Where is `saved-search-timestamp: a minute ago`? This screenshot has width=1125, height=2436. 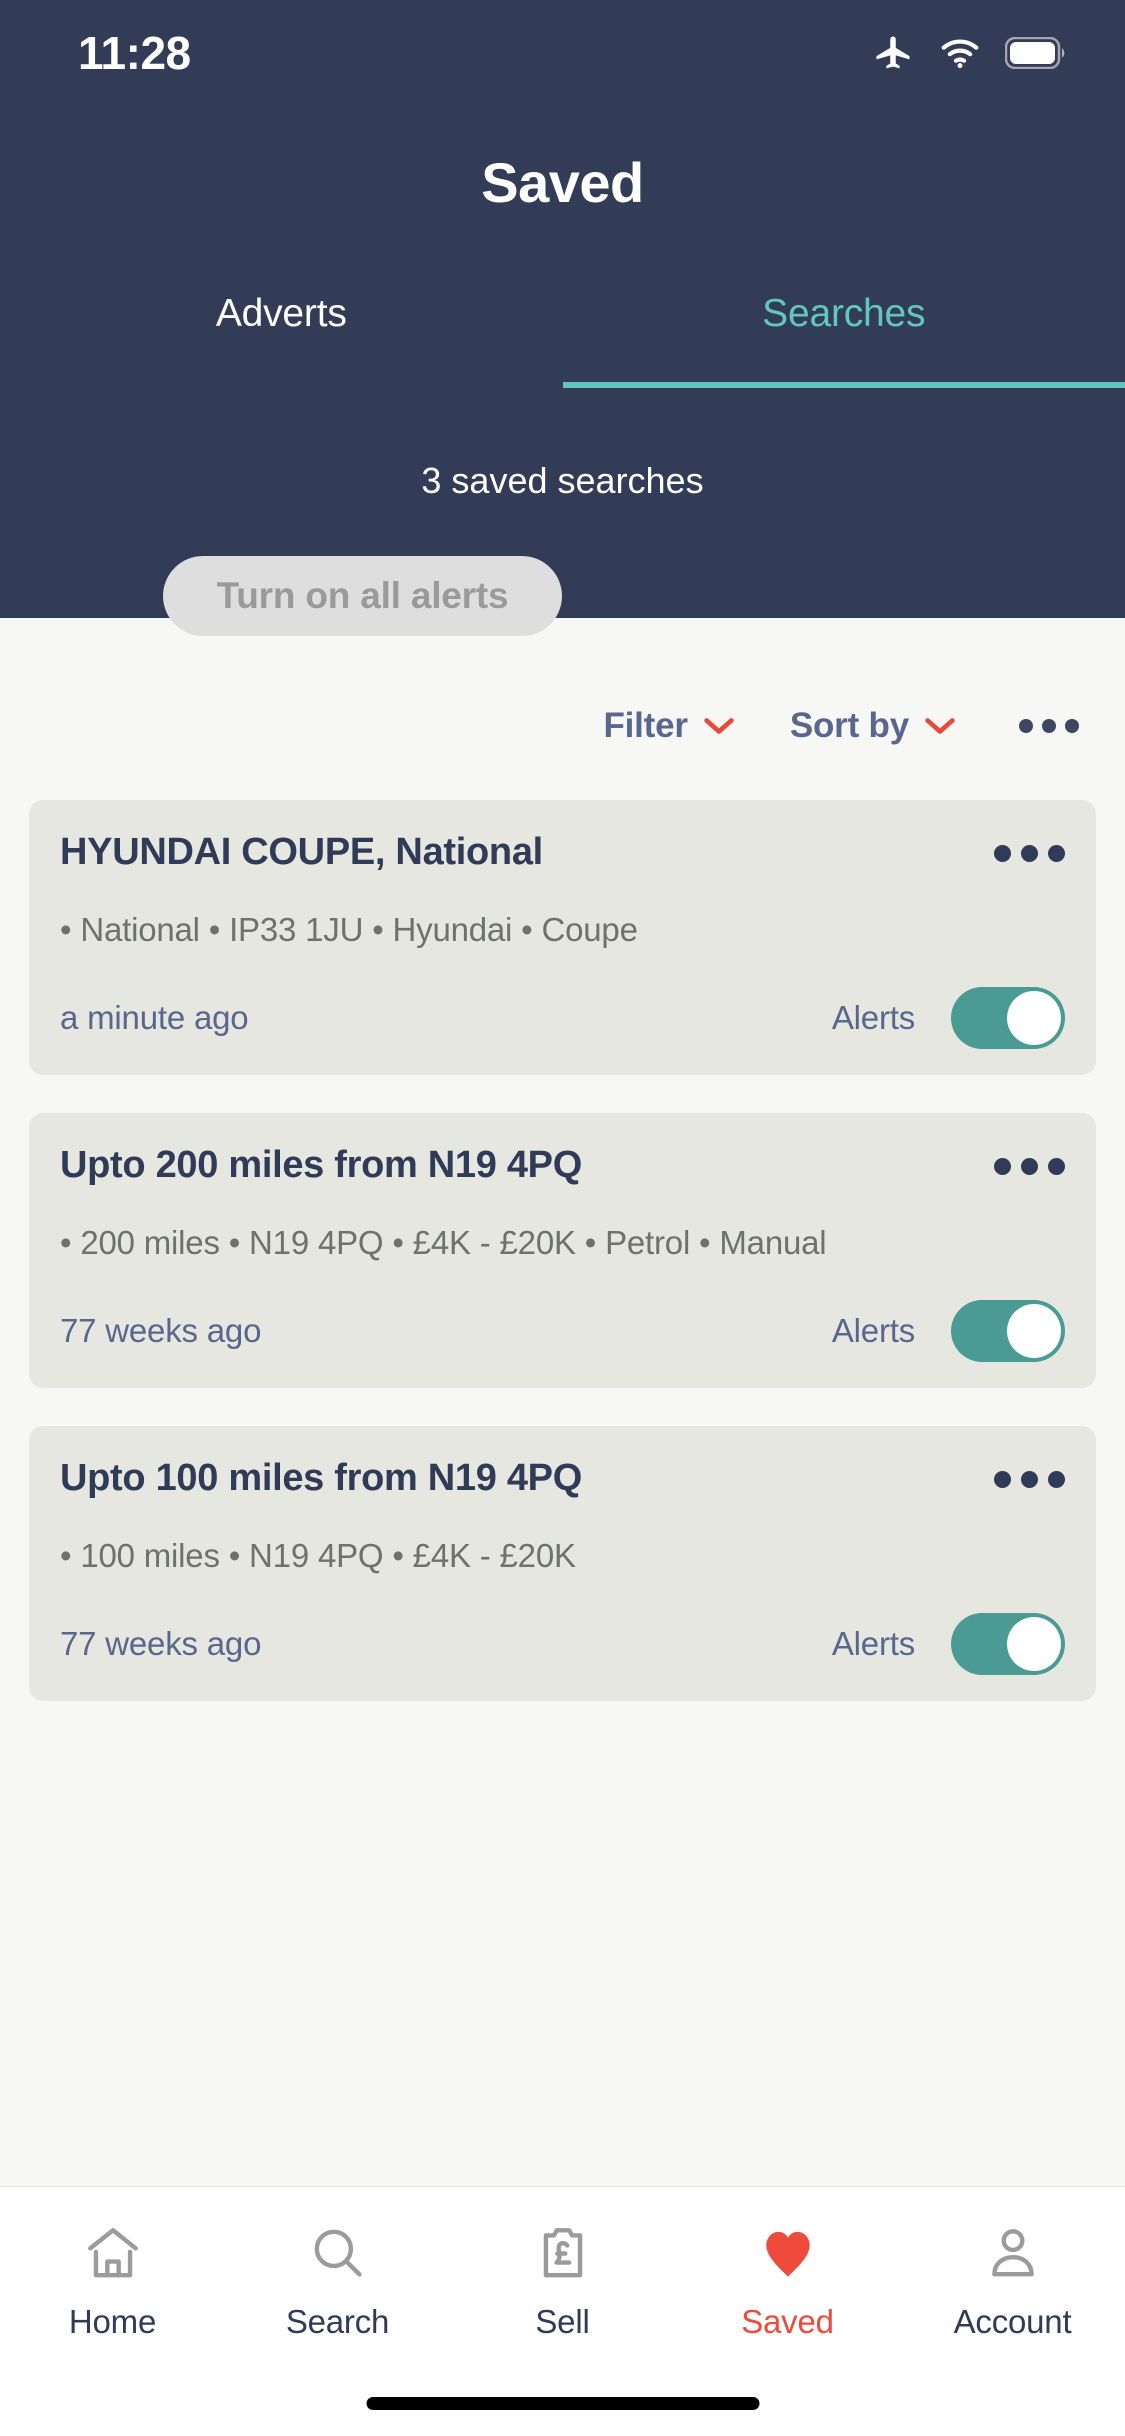 saved-search-timestamp: a minute ago is located at coordinates (154, 1017).